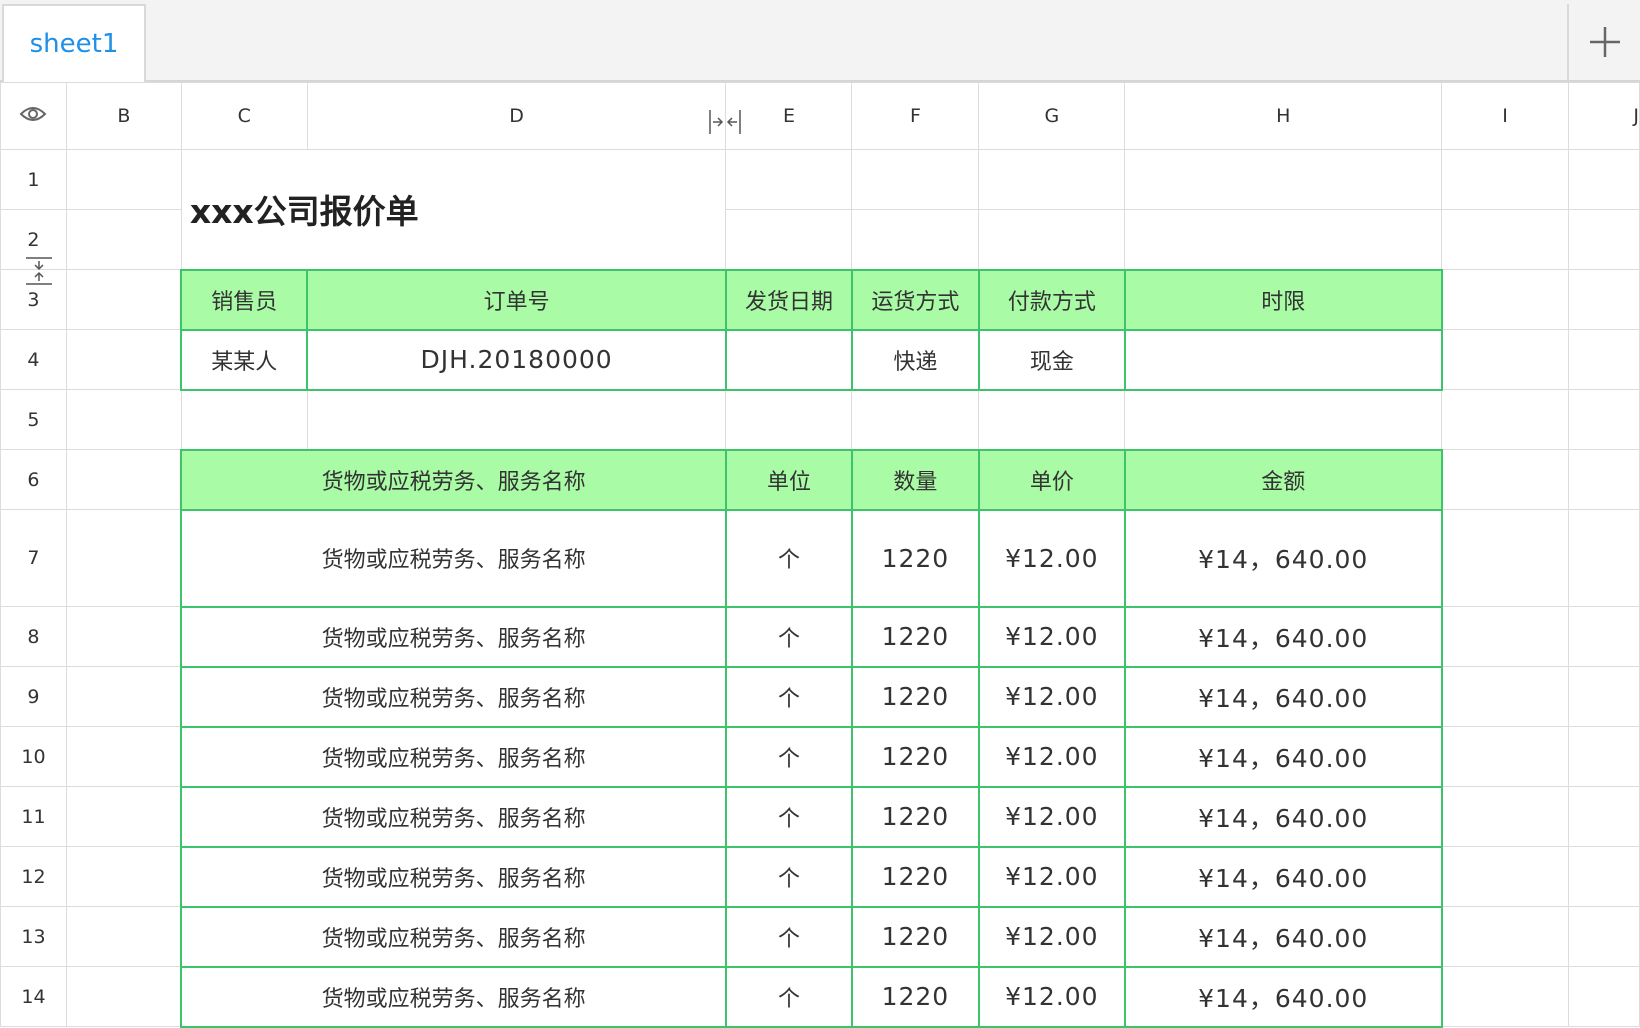  What do you see at coordinates (33, 876) in the screenshot?
I see `row-header-12: 12` at bounding box center [33, 876].